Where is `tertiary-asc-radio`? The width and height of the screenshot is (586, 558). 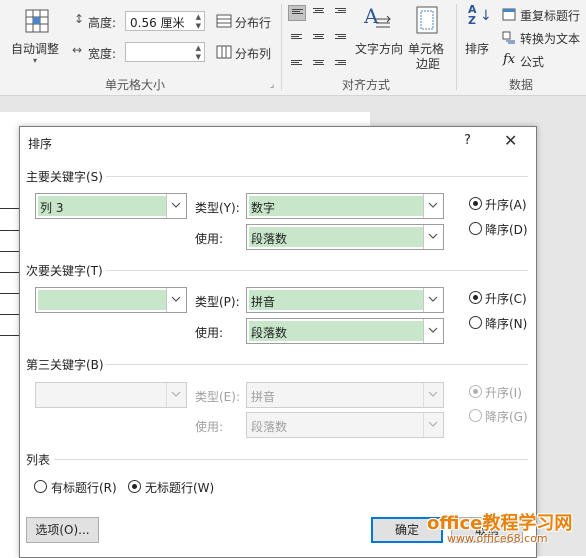
tertiary-asc-radio is located at coordinates (475, 391).